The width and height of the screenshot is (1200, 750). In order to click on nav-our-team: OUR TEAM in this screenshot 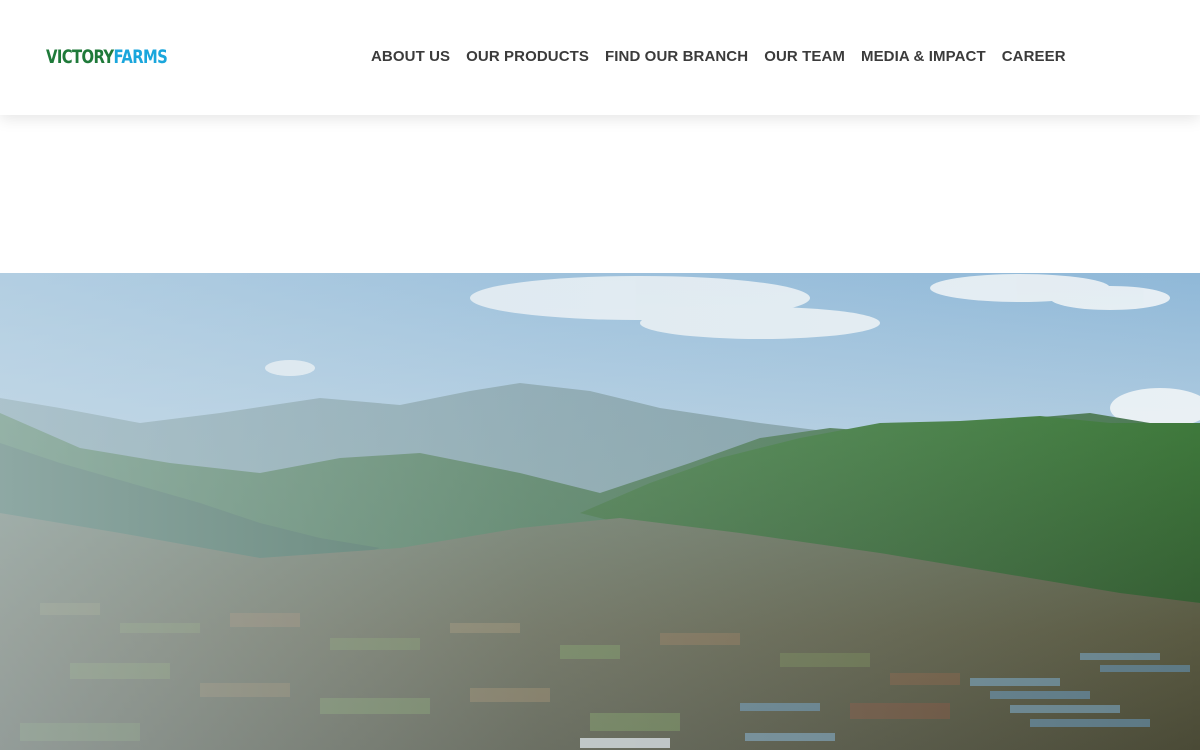, I will do `click(804, 57)`.